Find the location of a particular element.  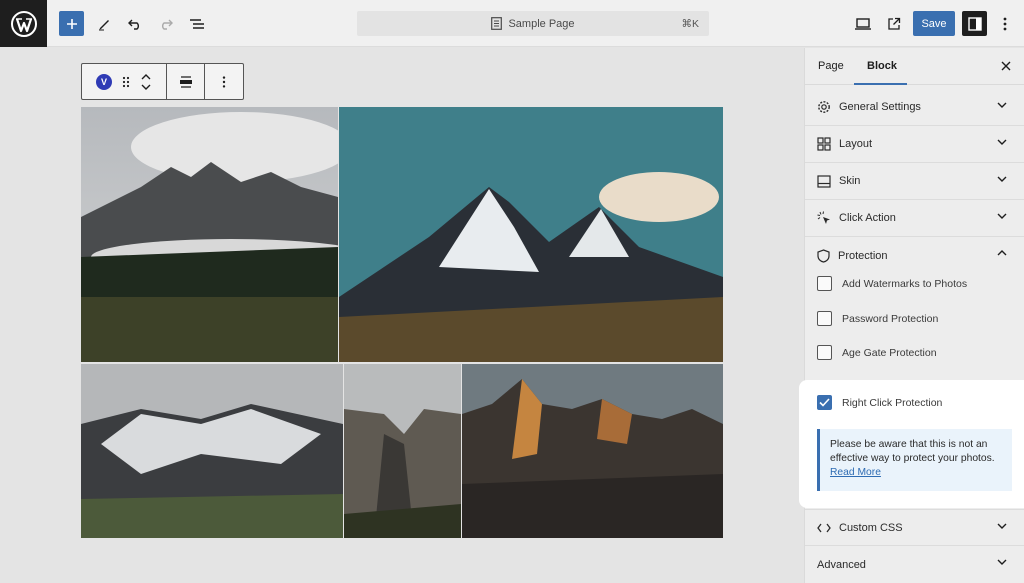

panel-custom-css: Custom CSS is located at coordinates (914, 527).